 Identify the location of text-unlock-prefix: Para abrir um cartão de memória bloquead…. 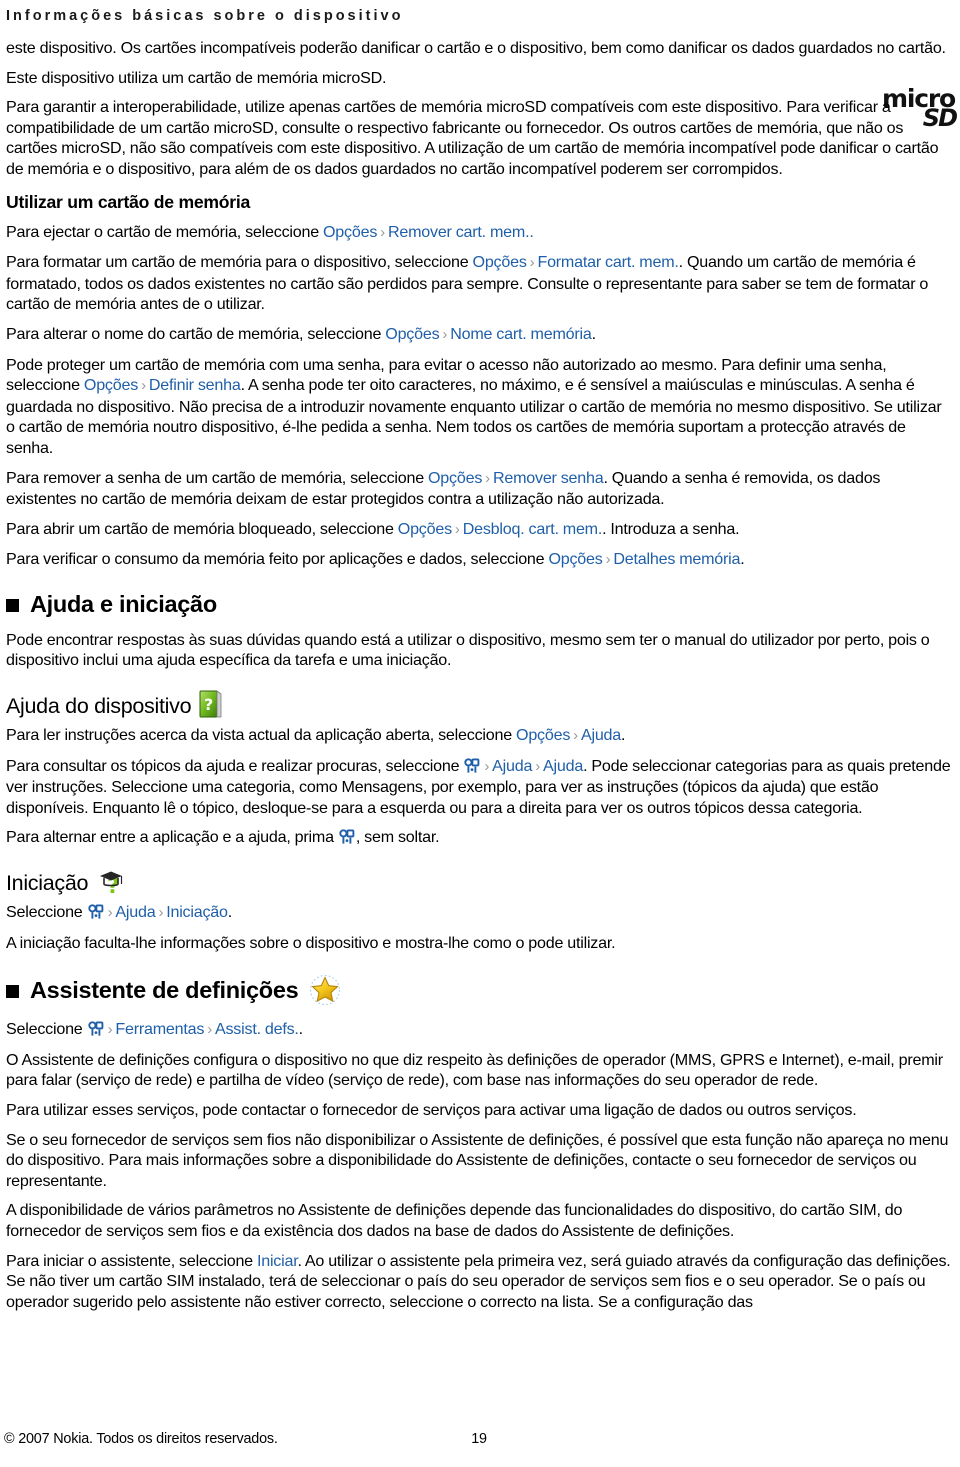
(202, 528).